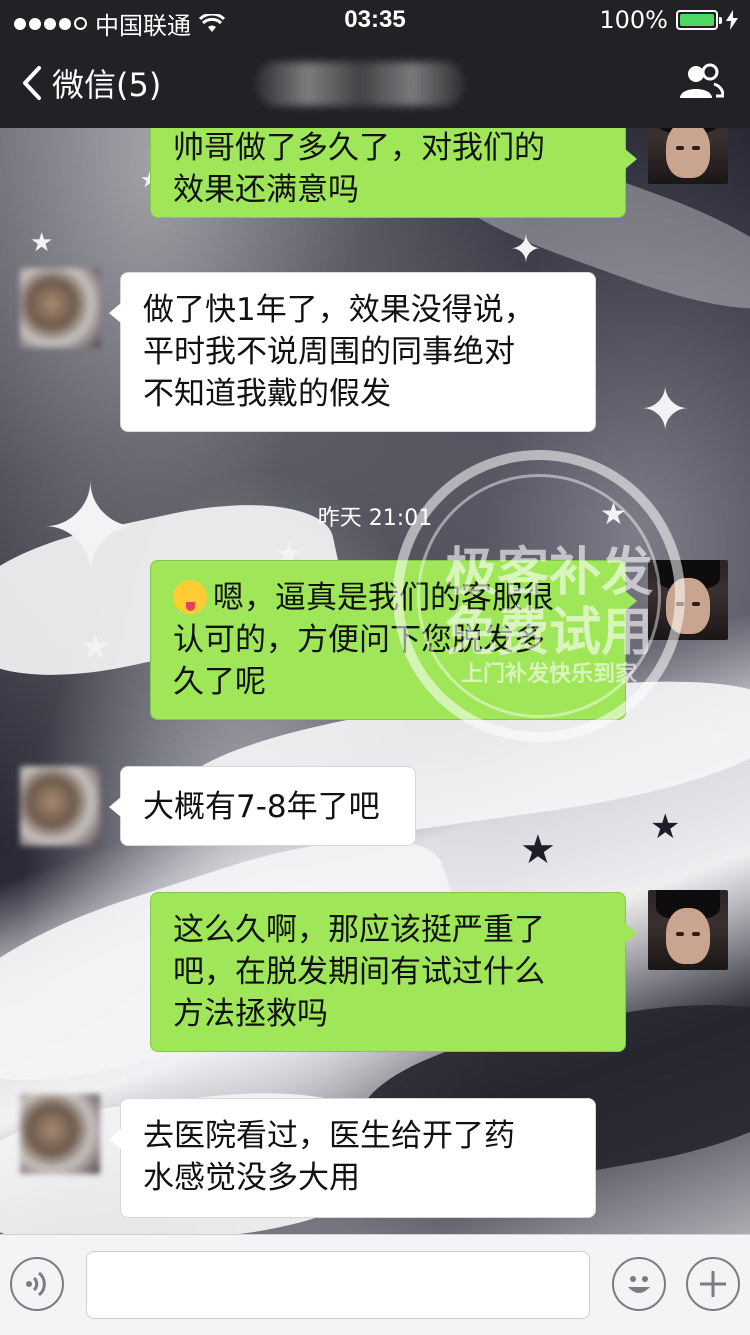 Image resolution: width=750 pixels, height=1335 pixels. What do you see at coordinates (701, 82) in the screenshot?
I see `people-icon` at bounding box center [701, 82].